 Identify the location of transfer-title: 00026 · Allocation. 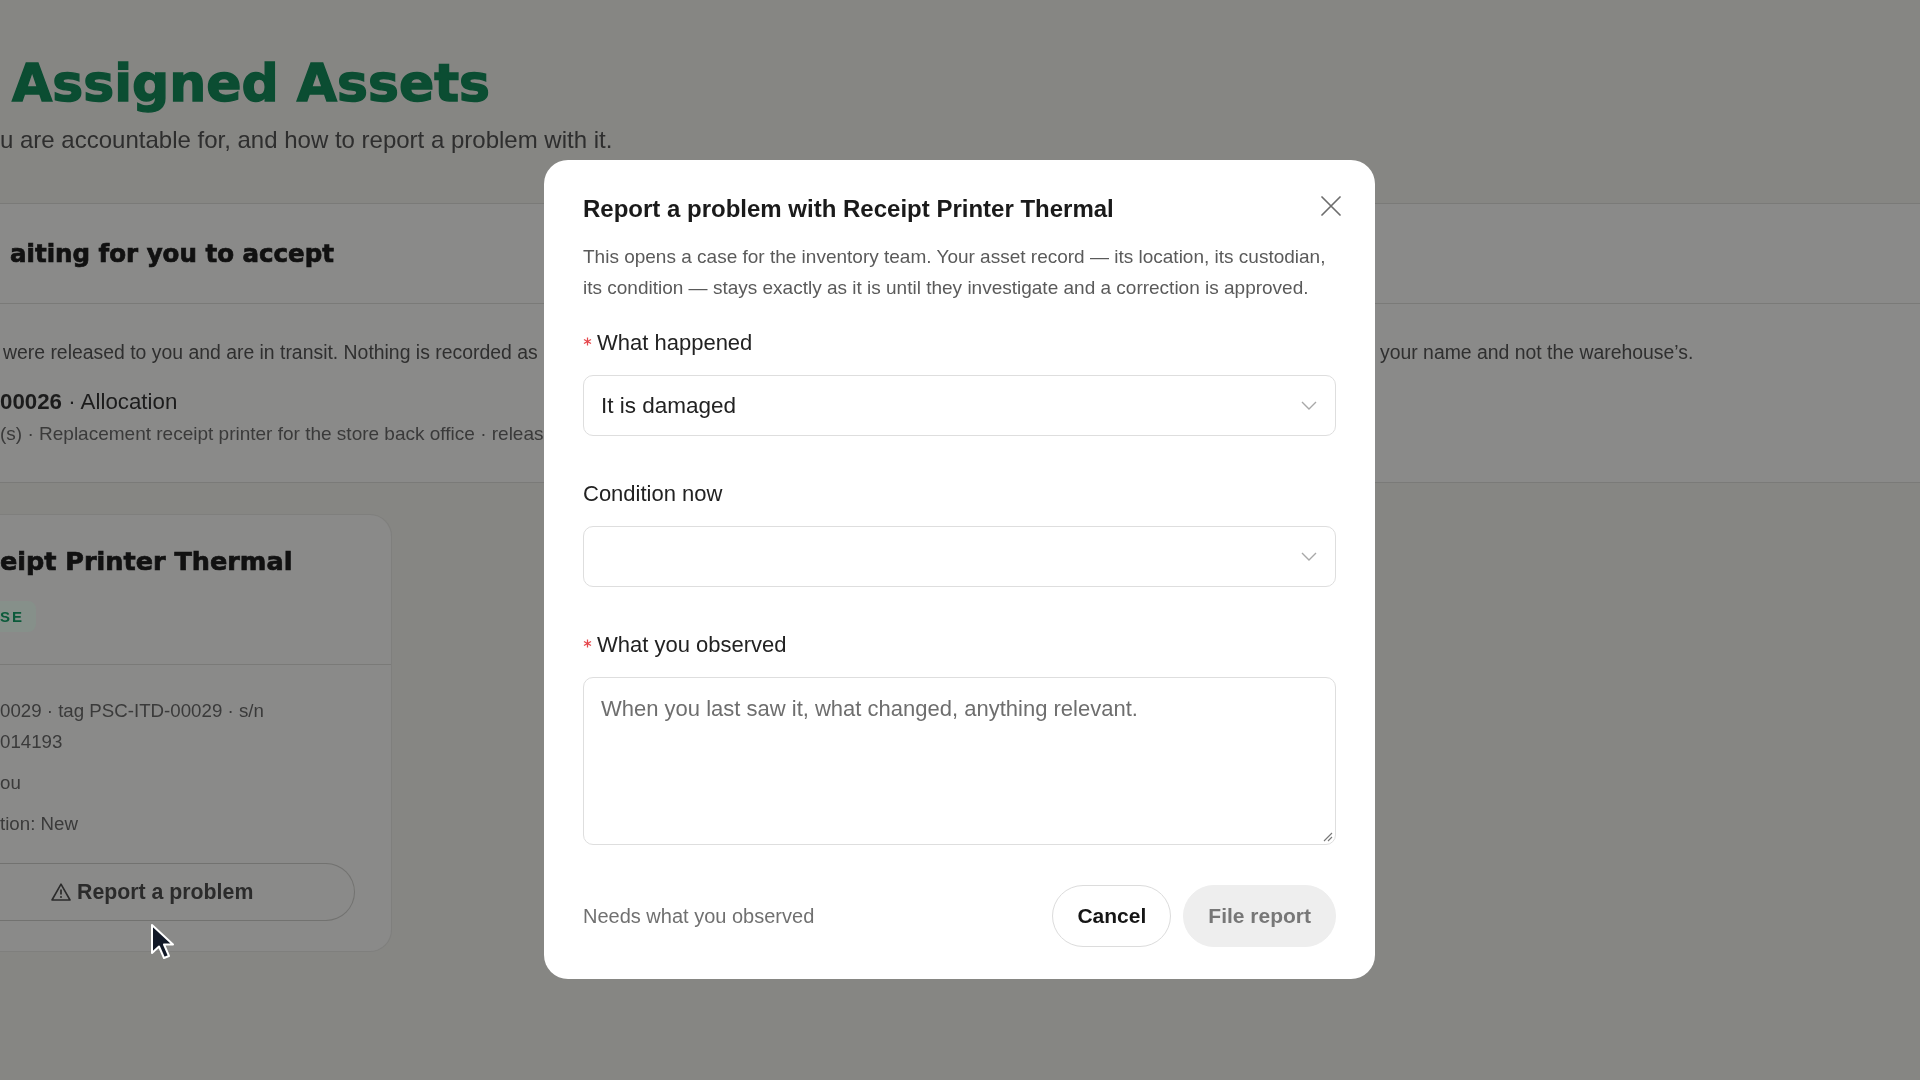
(89, 402).